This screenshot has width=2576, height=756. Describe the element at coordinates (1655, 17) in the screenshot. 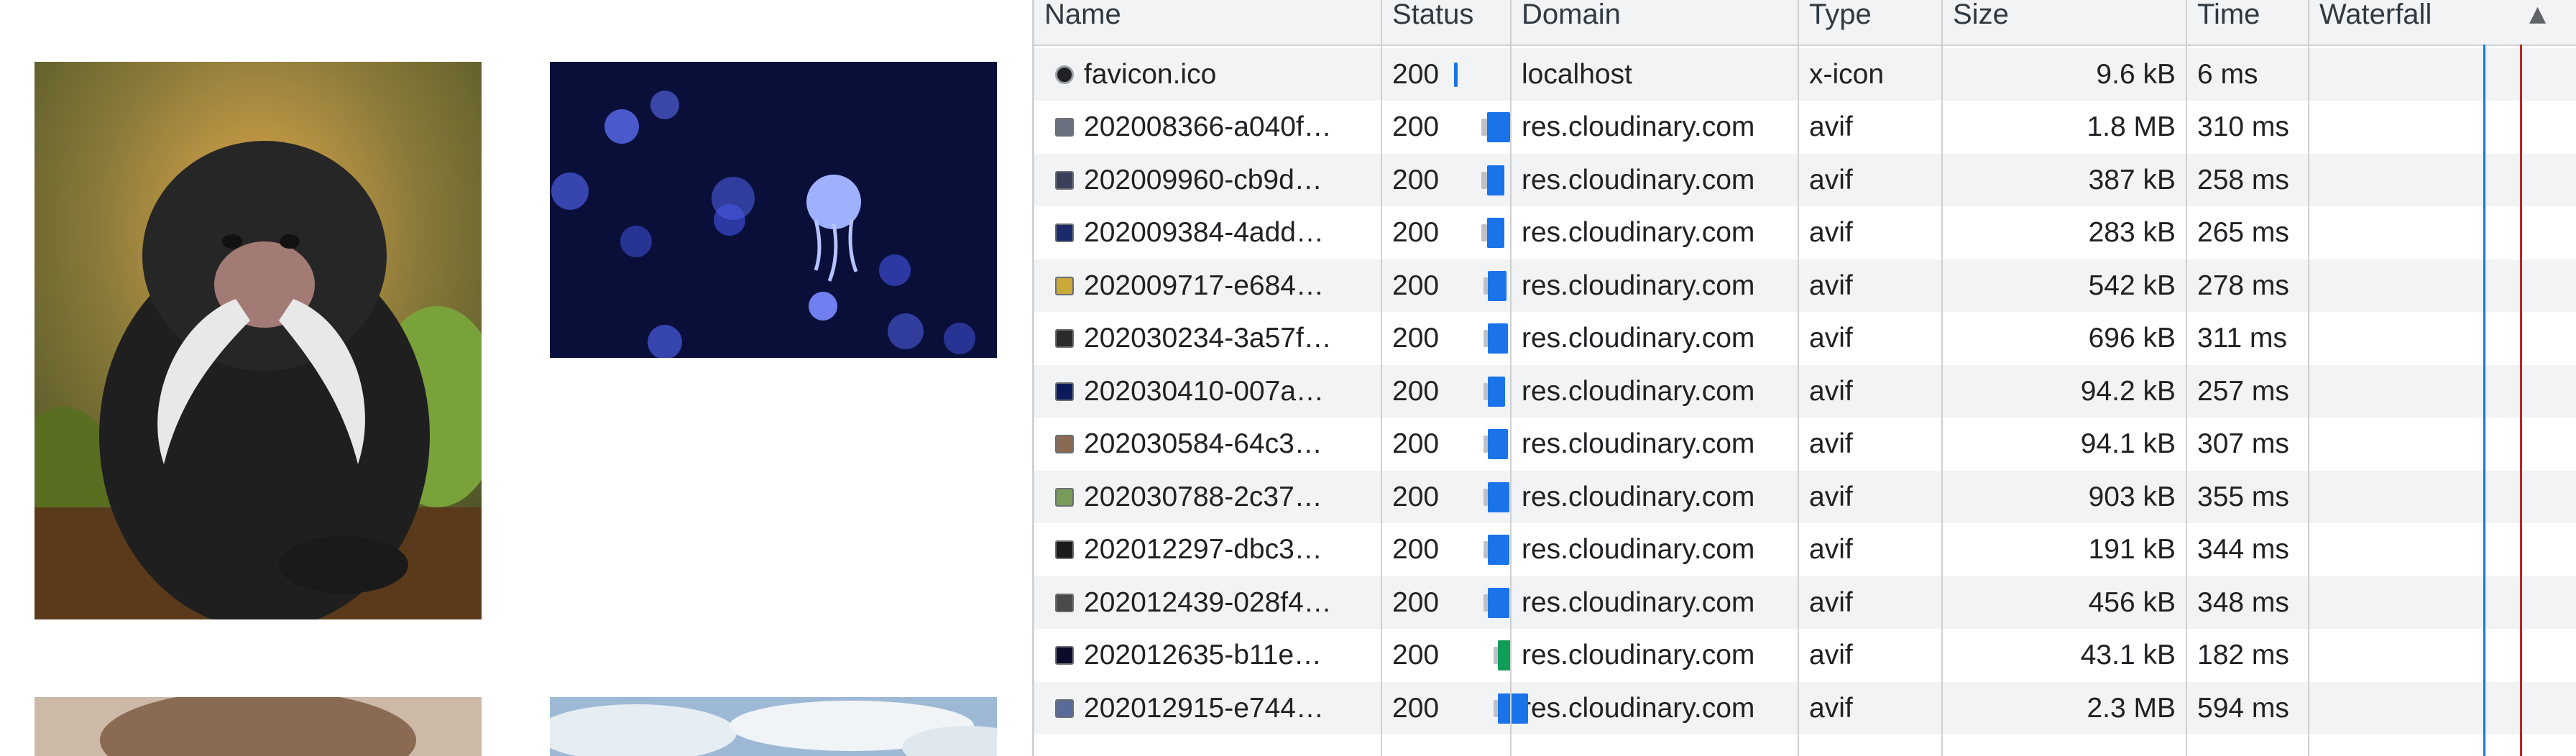

I see `column-header-domain: Domain` at that location.